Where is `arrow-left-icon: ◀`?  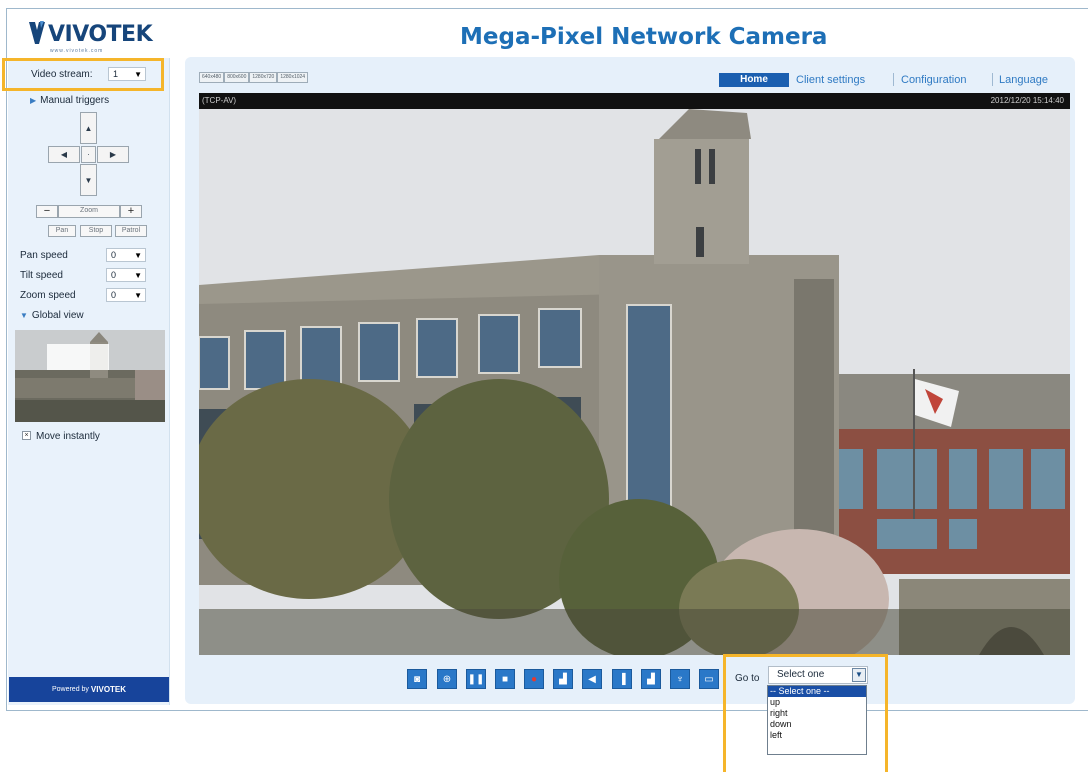 arrow-left-icon: ◀ is located at coordinates (64, 154).